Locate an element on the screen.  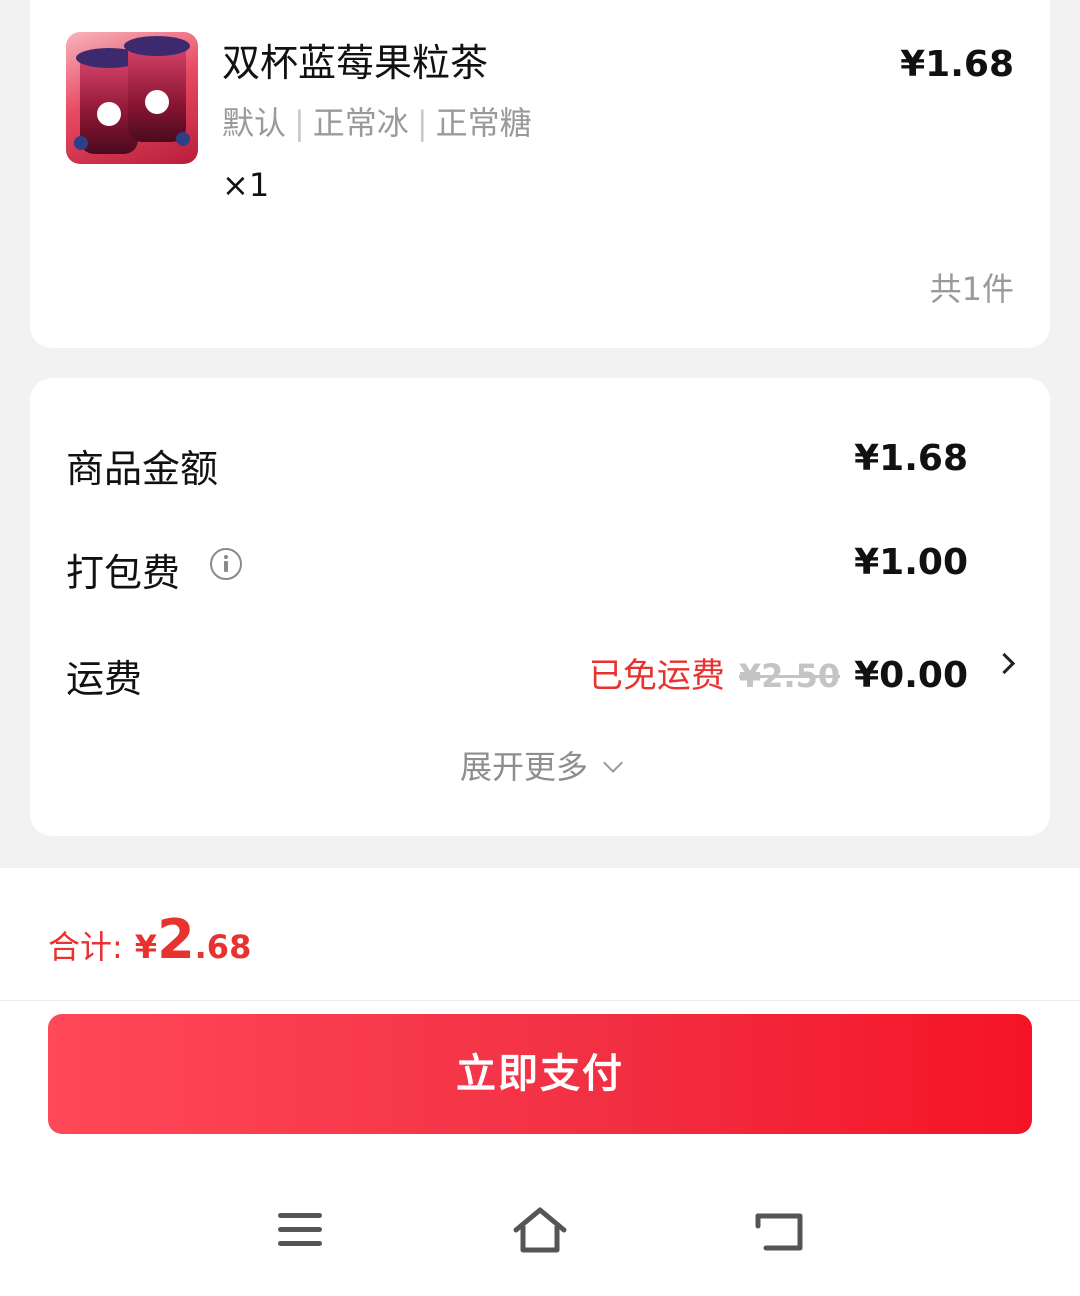
shipping-fee-label: 运费 is located at coordinates (104, 679).